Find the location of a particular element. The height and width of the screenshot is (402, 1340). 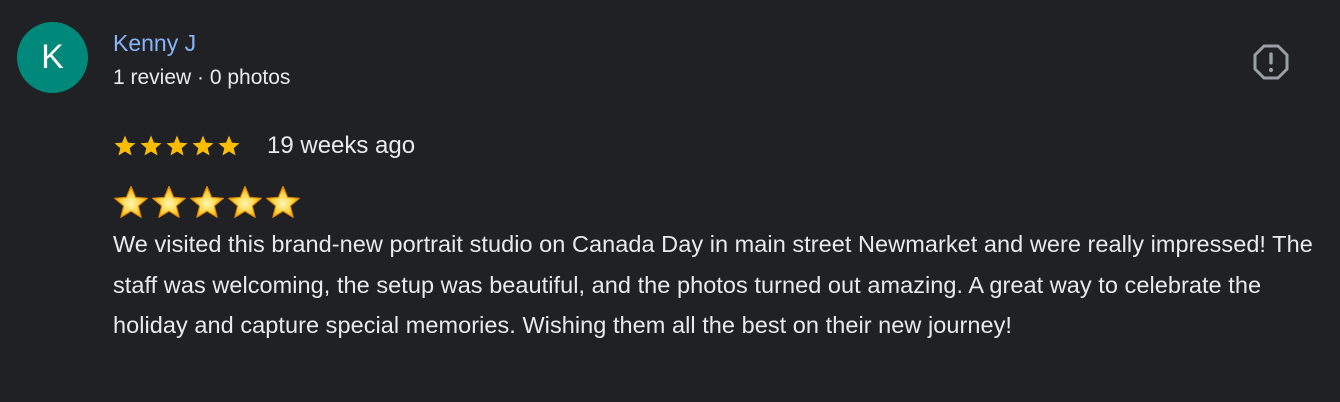

star-rating is located at coordinates (177, 146).